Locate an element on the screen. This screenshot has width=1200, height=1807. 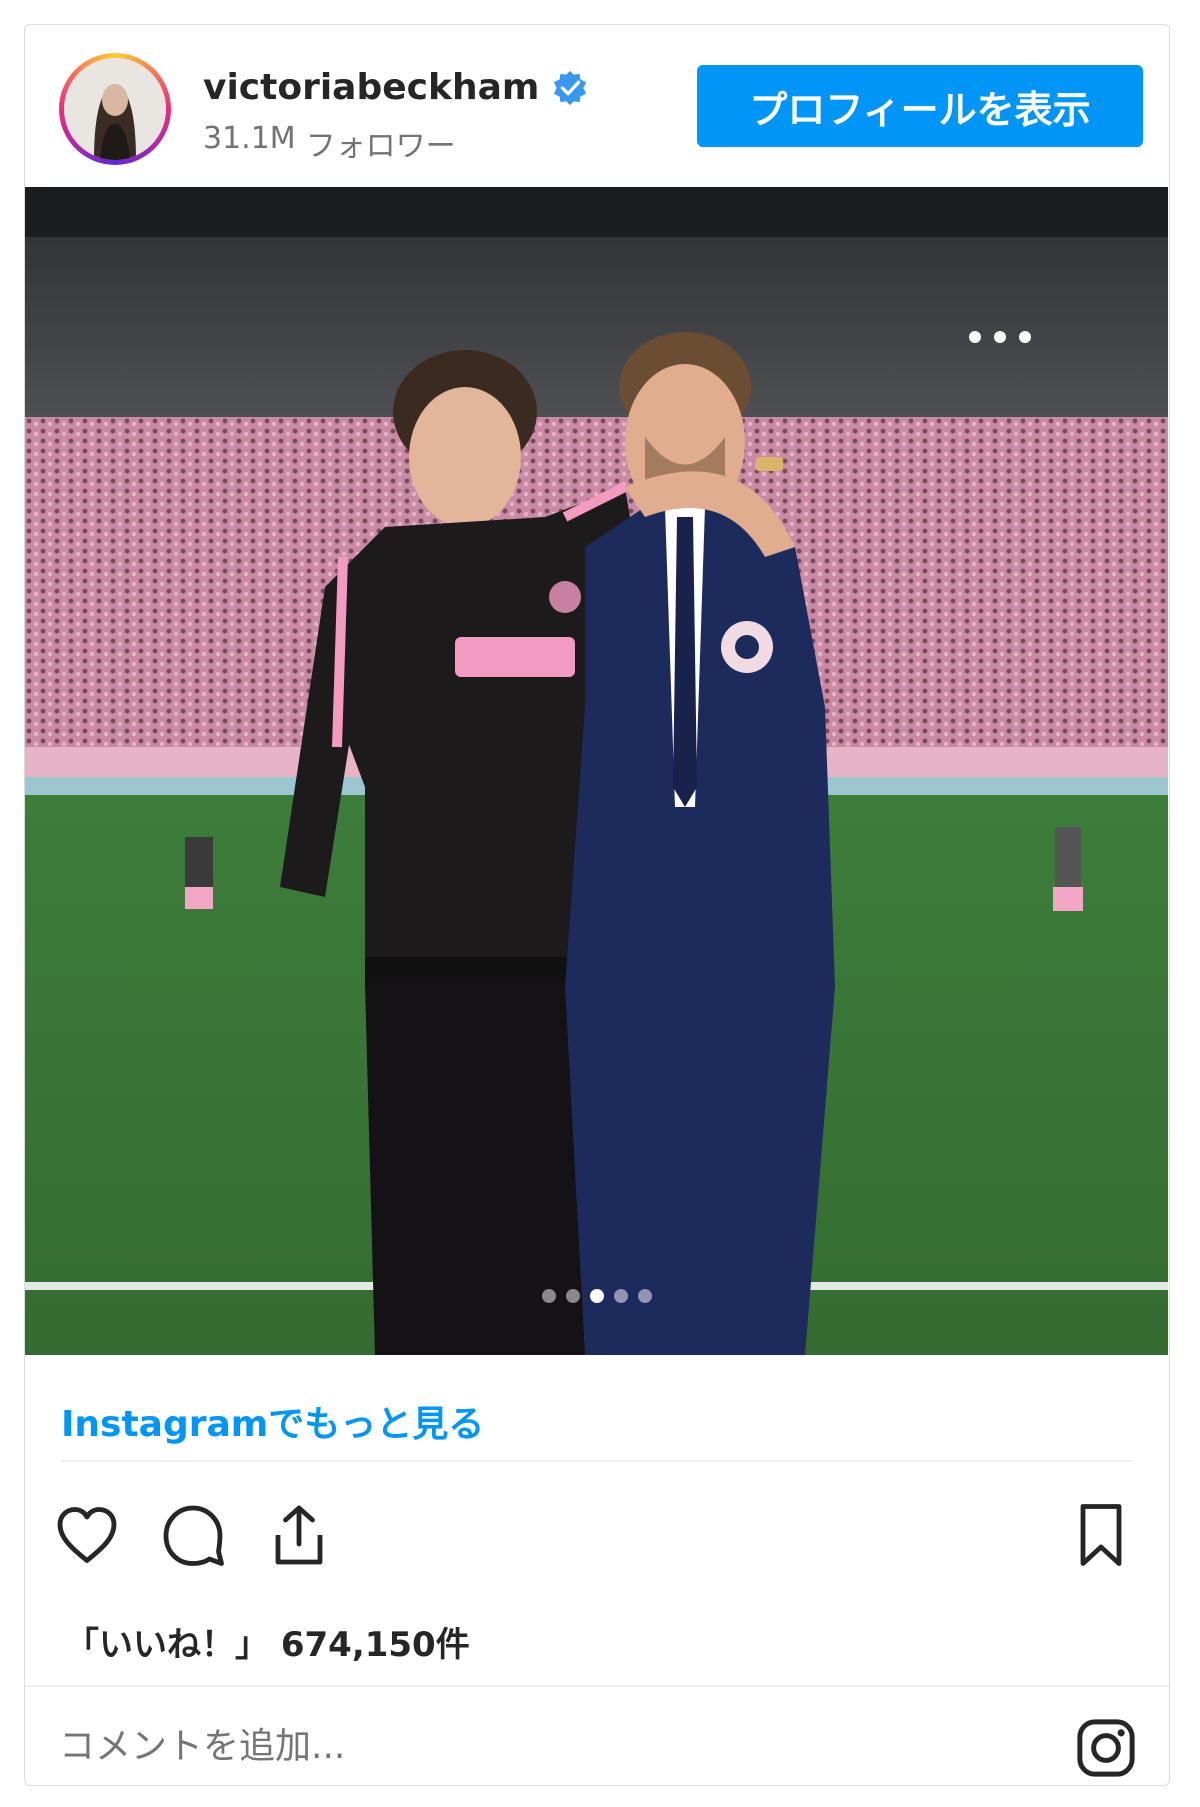
follower-count: 31.1M フォロワー is located at coordinates (329, 143).